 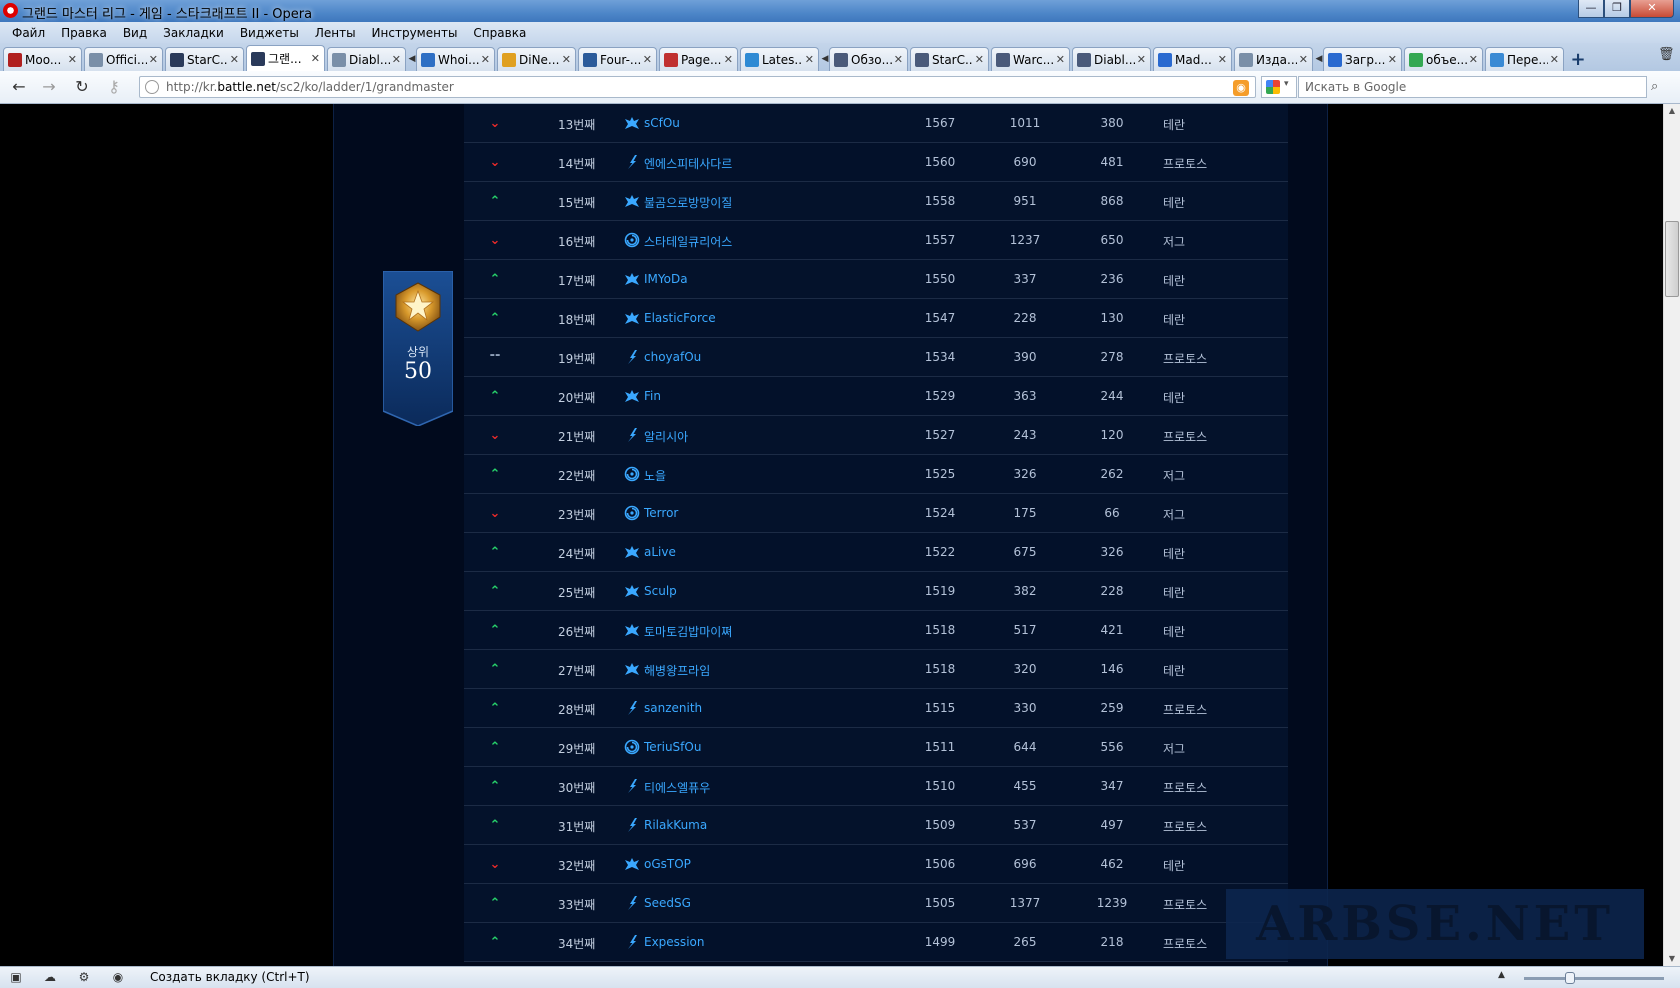 I want to click on search-input: Искать в Google, so click(x=1472, y=87).